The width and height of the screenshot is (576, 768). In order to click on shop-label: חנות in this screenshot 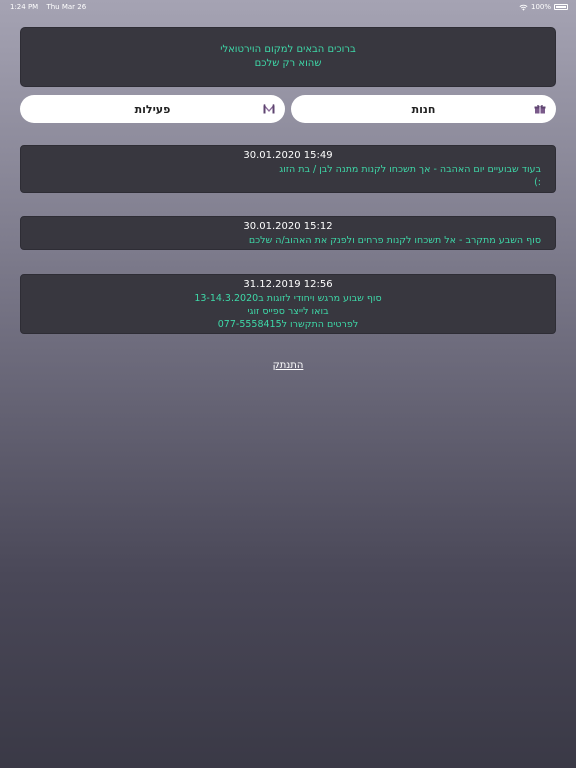, I will do `click(423, 109)`.